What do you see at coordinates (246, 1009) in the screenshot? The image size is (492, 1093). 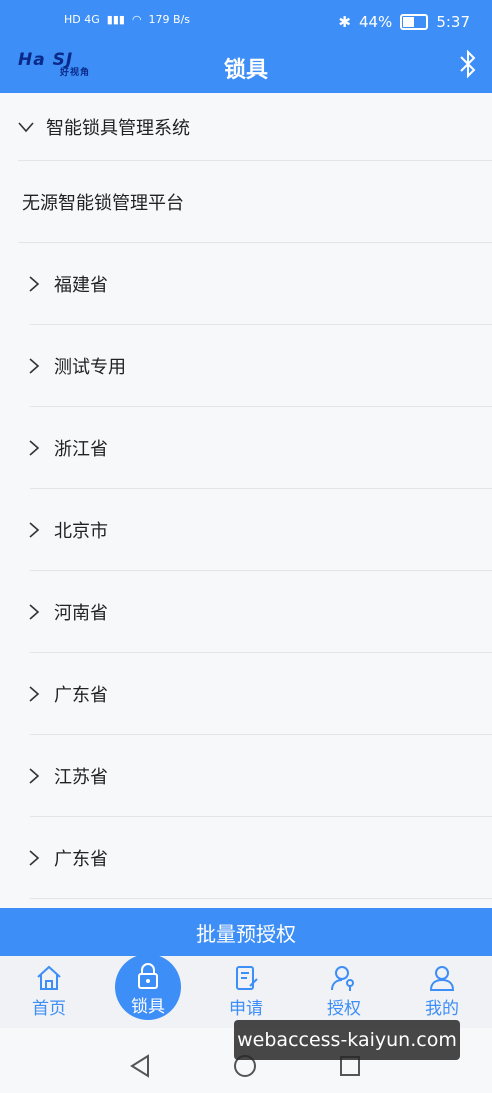 I see `tab-apply-label: 申请` at bounding box center [246, 1009].